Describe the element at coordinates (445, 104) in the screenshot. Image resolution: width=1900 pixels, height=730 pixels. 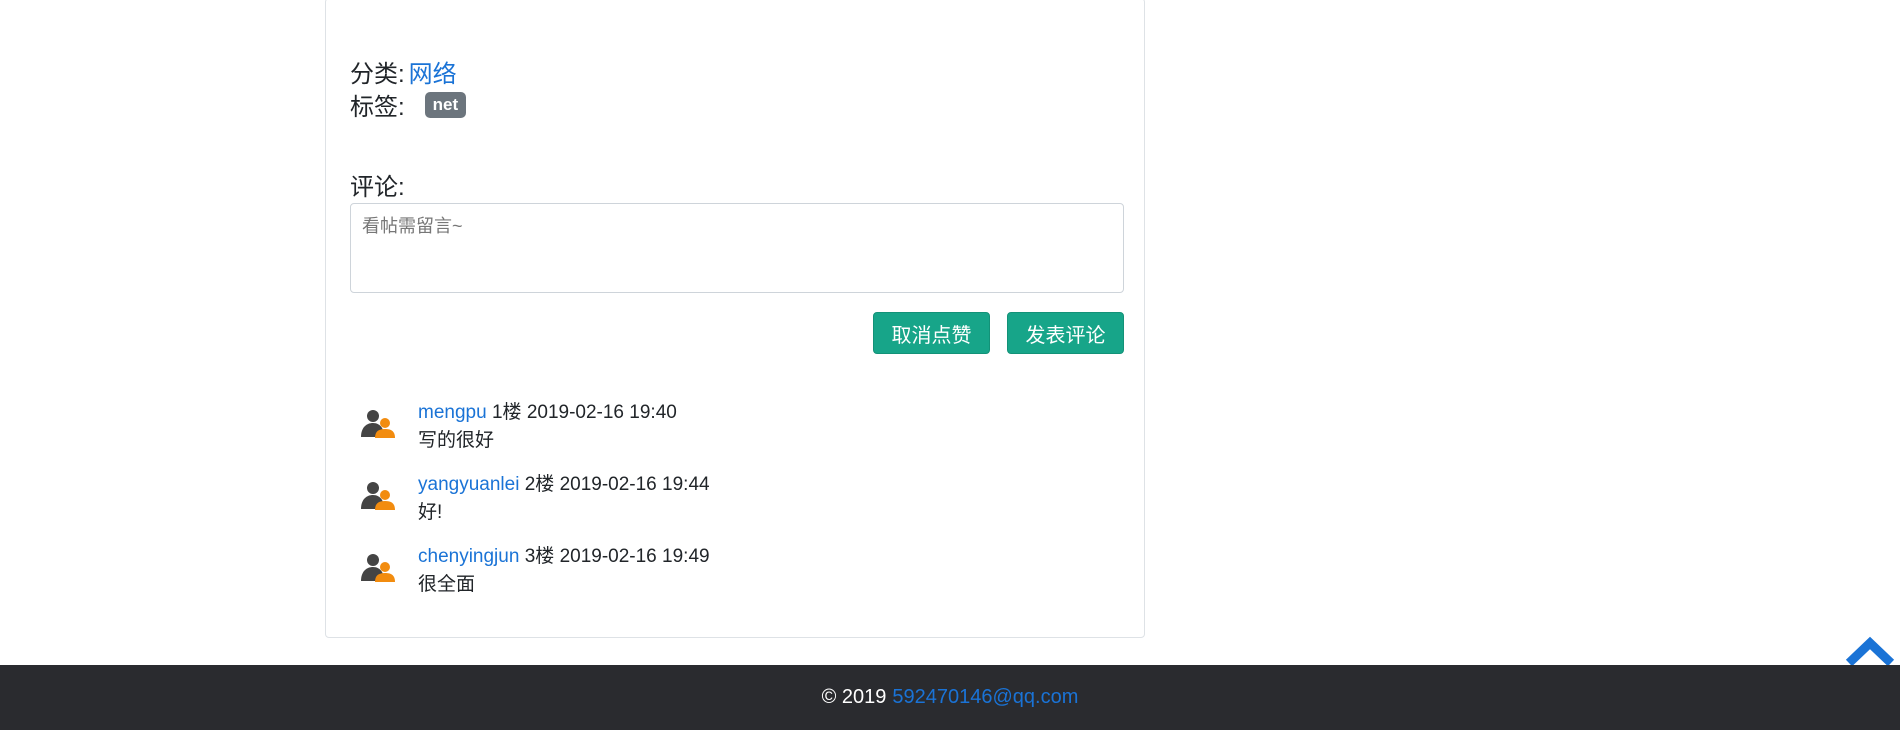
I see `tag-badge: net` at that location.